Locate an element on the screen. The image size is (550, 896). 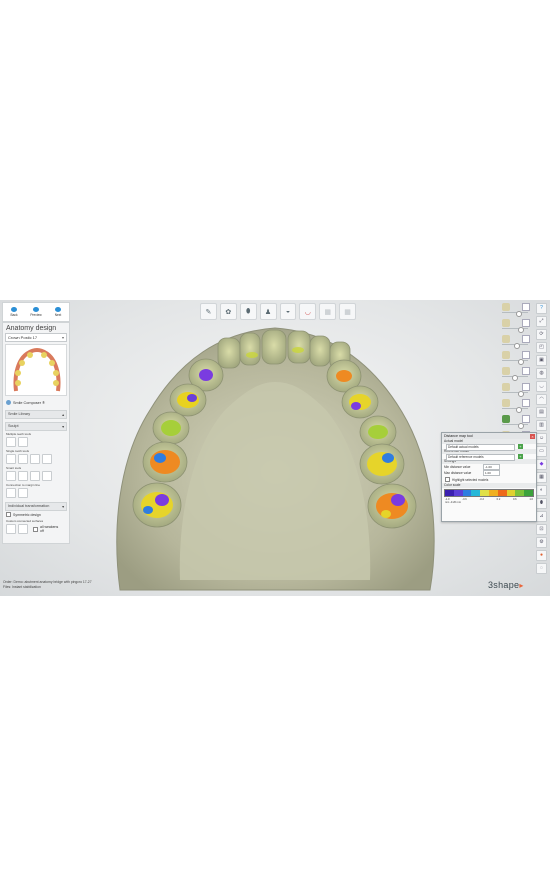
scan-tool-button: ✎ is located at coordinates (208, 311).